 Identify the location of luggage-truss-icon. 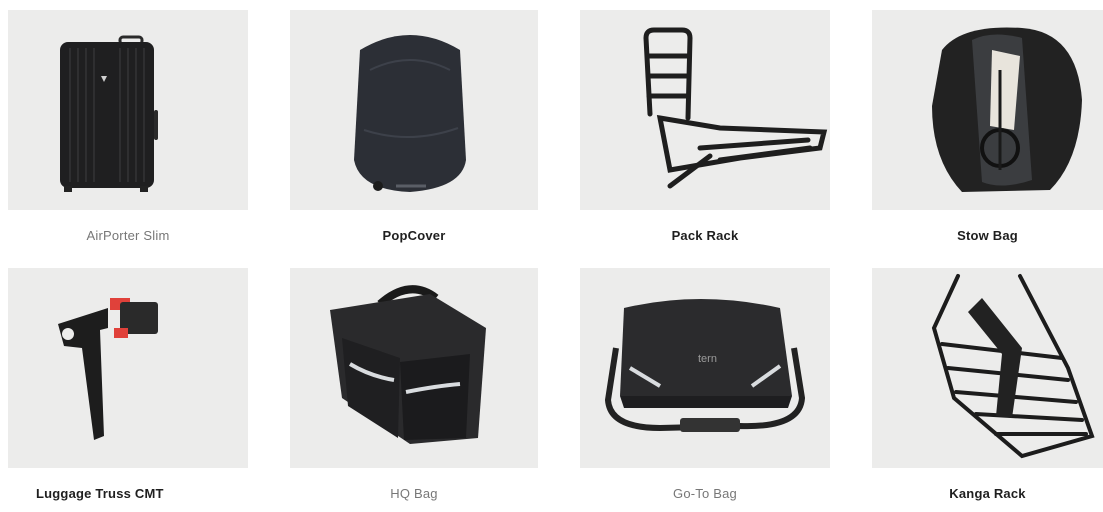
(108, 369).